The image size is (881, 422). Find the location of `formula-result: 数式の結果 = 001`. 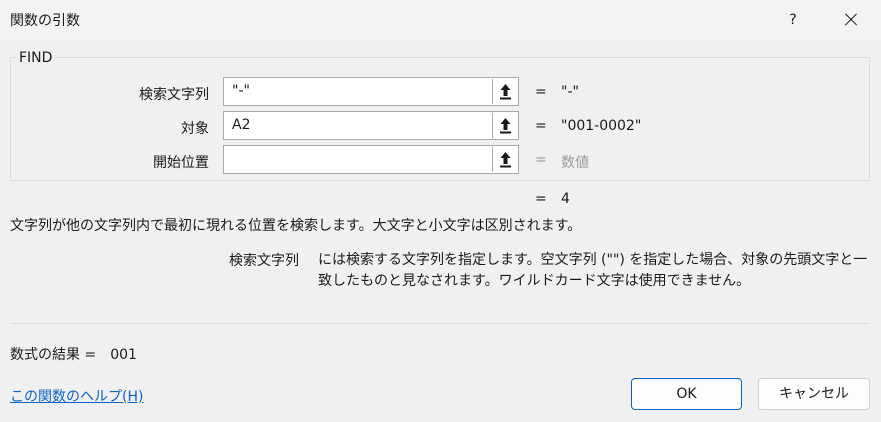

formula-result: 数式の結果 = 001 is located at coordinates (73, 354).